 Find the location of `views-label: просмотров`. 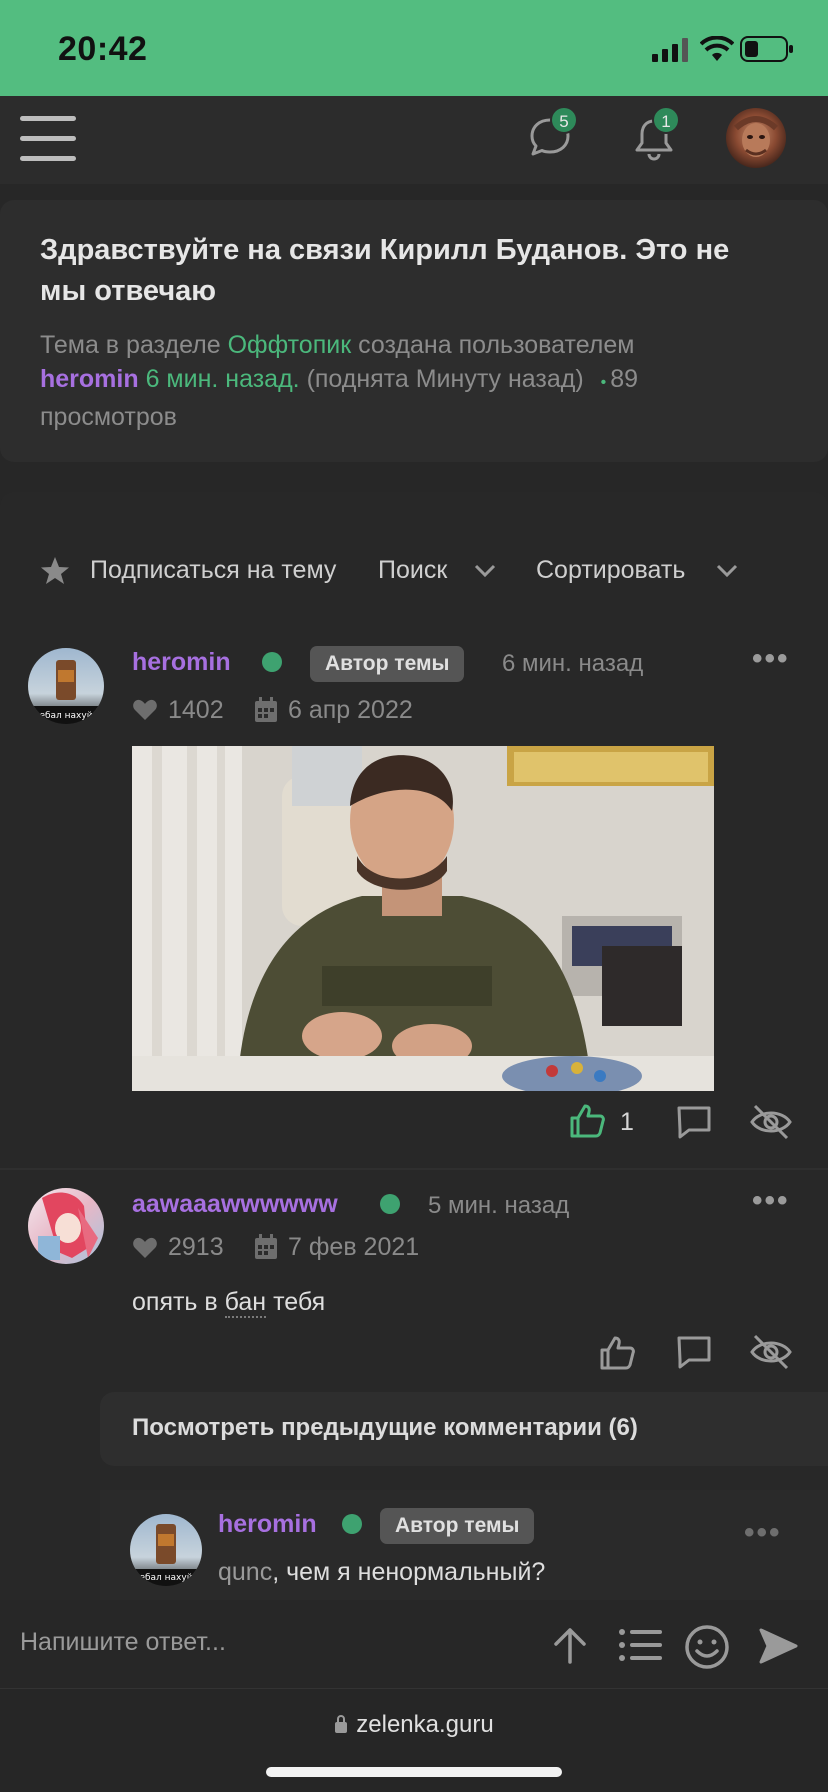

views-label: просмотров is located at coordinates (108, 417).